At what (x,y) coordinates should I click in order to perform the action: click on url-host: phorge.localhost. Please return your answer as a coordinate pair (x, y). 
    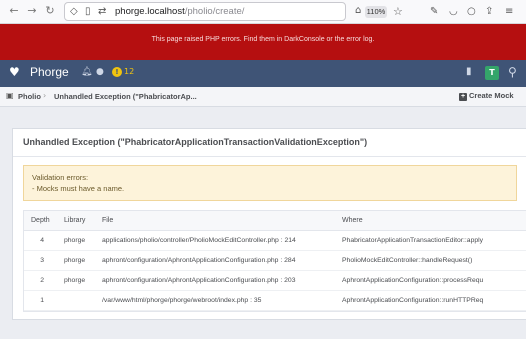
    Looking at the image, I should click on (150, 11).